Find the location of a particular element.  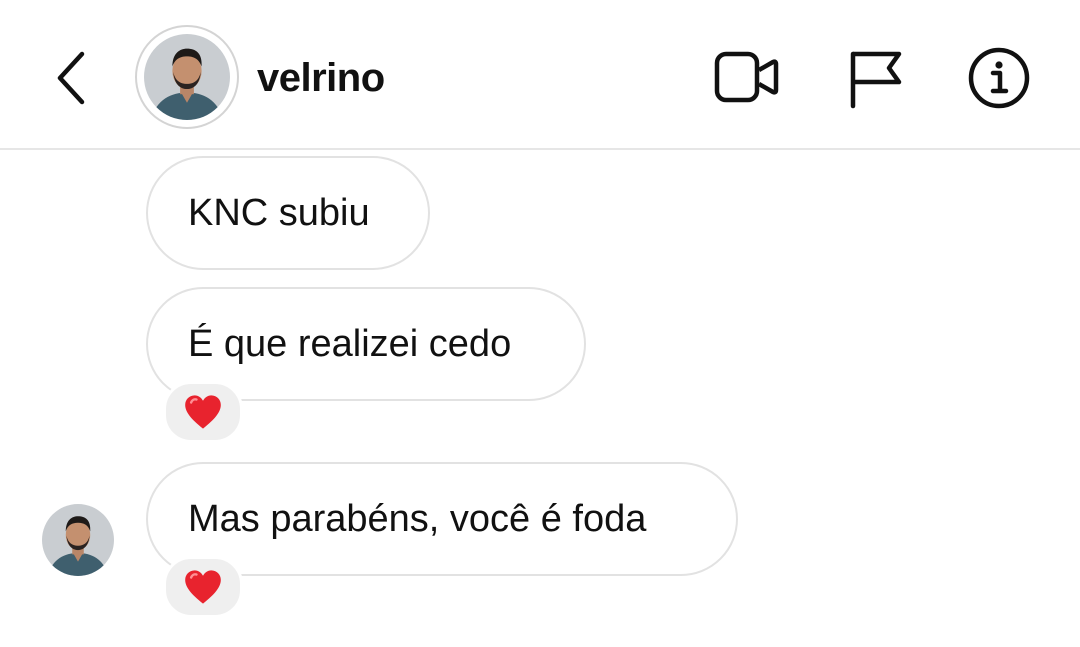

sender-avatar is located at coordinates (78, 540).